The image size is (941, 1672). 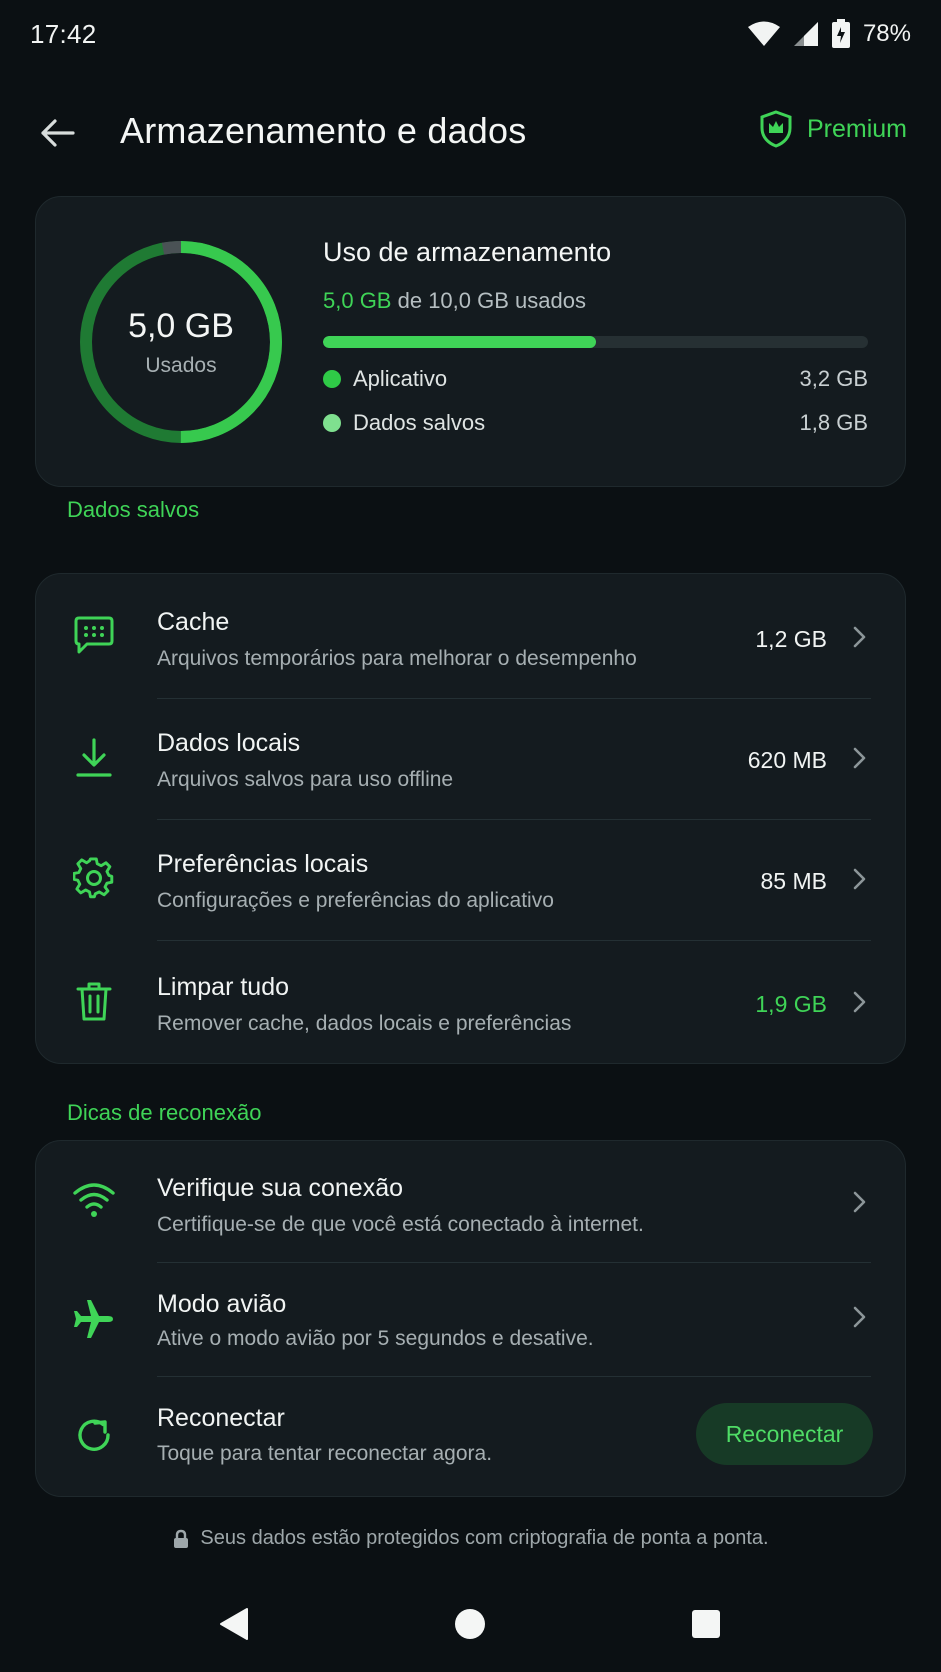 I want to click on nav-home-icon, so click(x=470, y=1624).